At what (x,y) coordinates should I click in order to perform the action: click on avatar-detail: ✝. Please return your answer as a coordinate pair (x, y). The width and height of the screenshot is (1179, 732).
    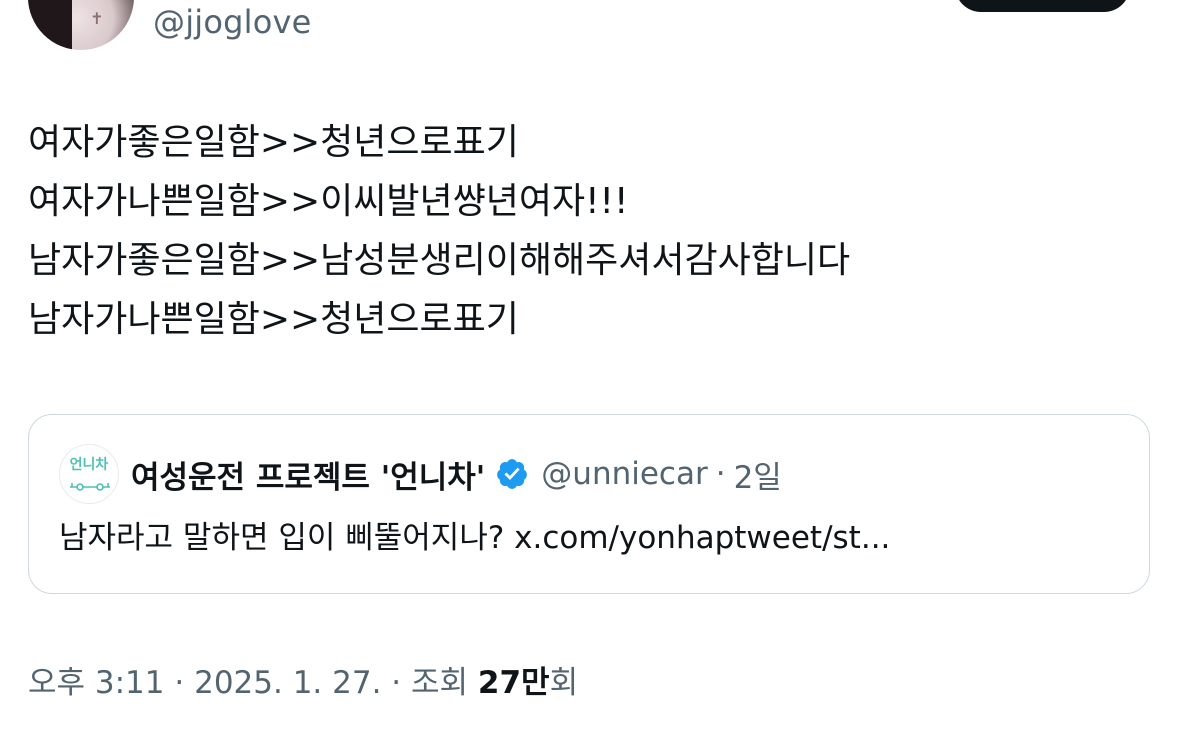
    Looking at the image, I should click on (97, 18).